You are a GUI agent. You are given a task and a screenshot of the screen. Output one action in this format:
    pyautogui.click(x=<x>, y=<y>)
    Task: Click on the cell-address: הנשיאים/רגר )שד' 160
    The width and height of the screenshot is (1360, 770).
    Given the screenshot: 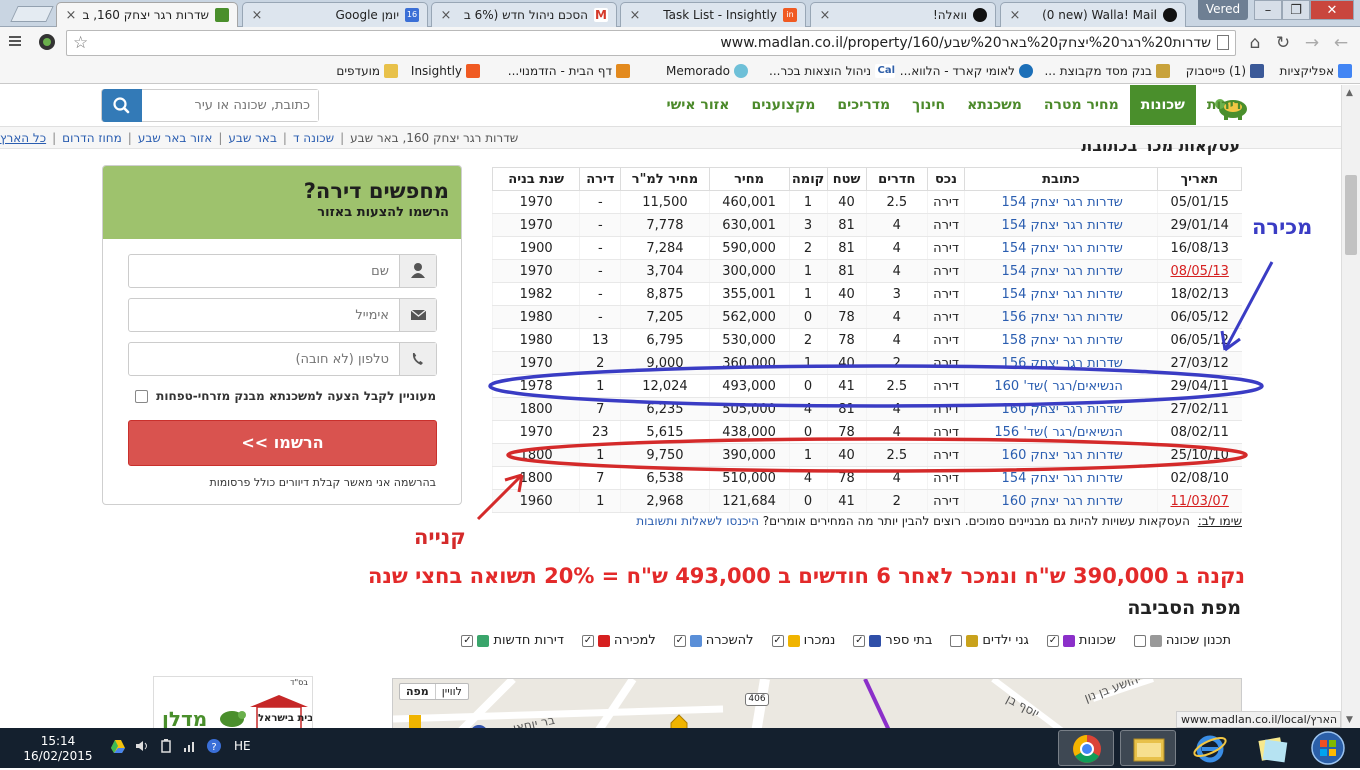 What is the action you would take?
    pyautogui.click(x=1060, y=386)
    